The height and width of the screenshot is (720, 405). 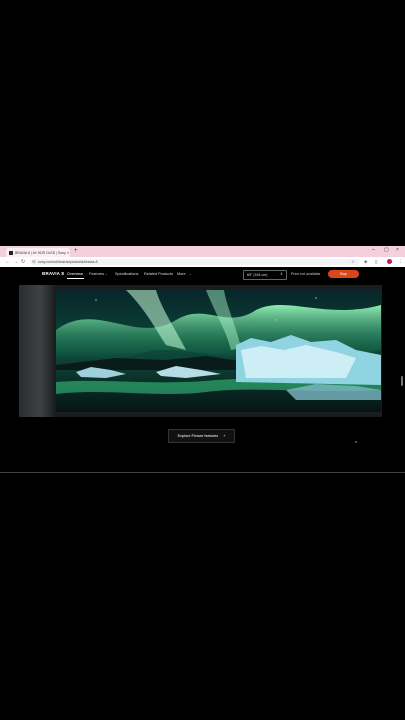 I want to click on browser-tab: BRAVIA 8 | 4K HDR OLED | Sony ×, so click(x=38, y=252).